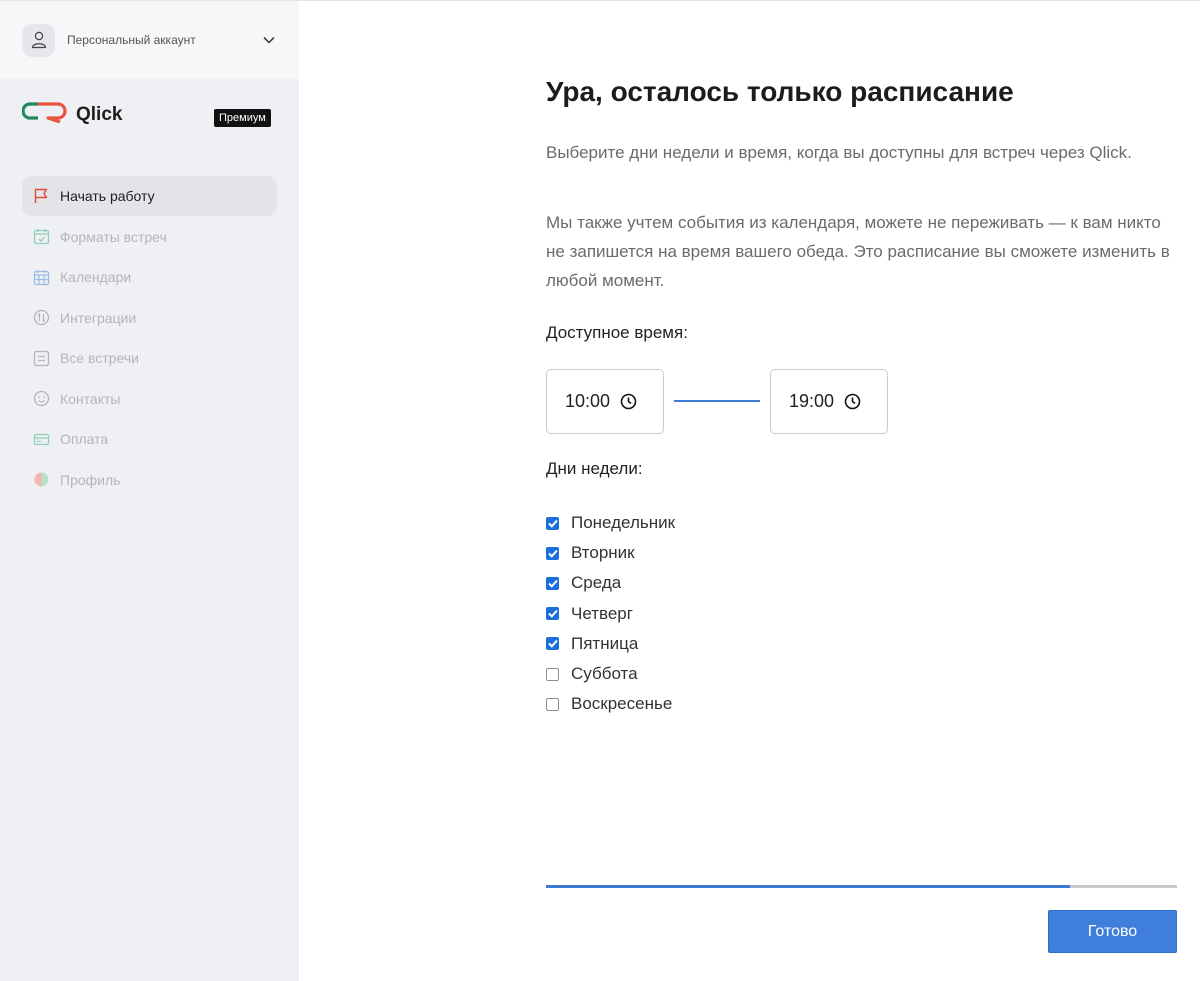 This screenshot has height=981, width=1200. I want to click on end-time-input: 19:00, so click(829, 401).